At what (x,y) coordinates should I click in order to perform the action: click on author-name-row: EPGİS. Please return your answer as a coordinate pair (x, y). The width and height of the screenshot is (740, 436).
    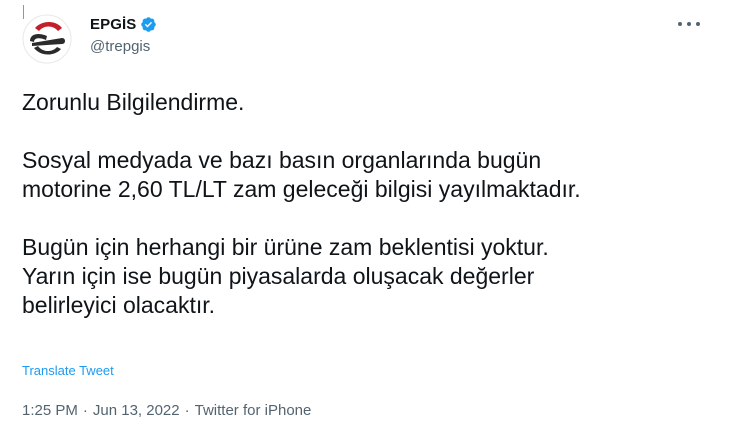
    Looking at the image, I should click on (123, 24).